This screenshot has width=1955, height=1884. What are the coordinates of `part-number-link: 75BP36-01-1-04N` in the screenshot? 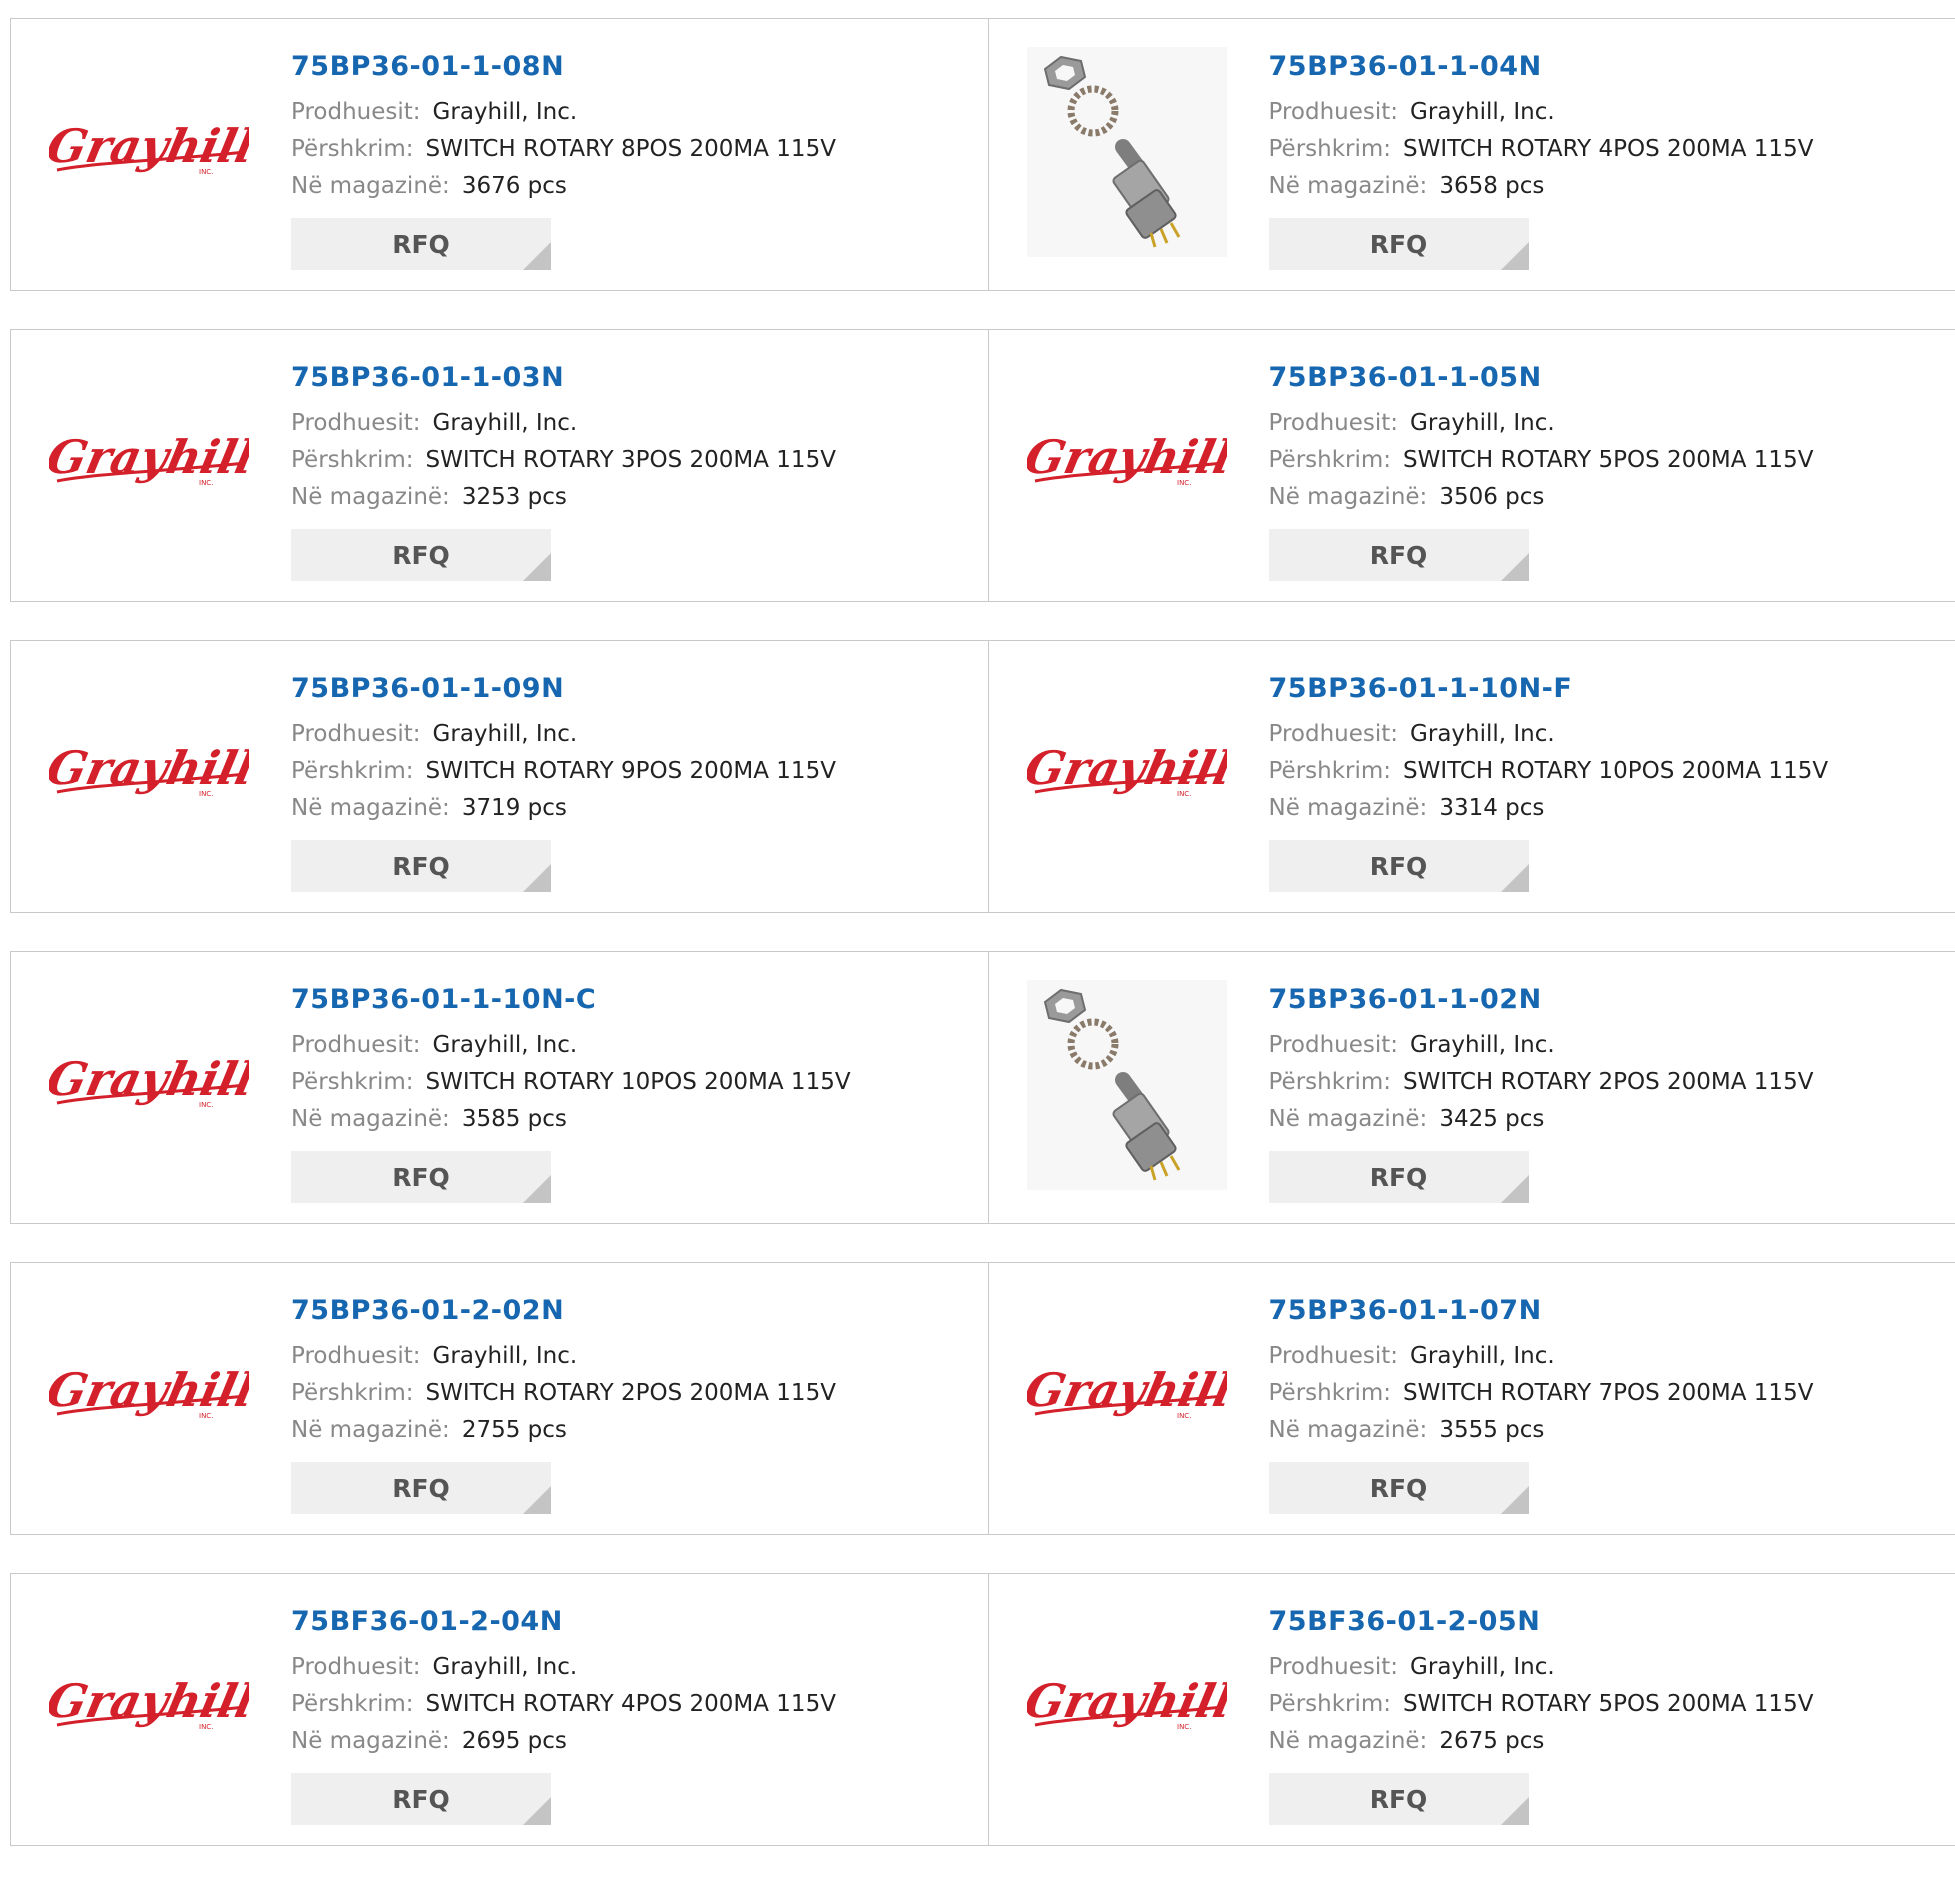 It's located at (1541, 66).